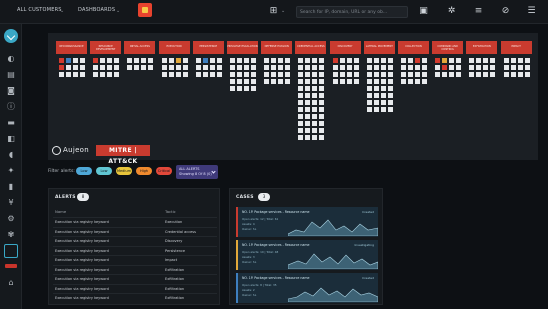 The height and width of the screenshot is (309, 548). Describe the element at coordinates (505, 11) in the screenshot. I see `notifications-icon: ⊘` at that location.